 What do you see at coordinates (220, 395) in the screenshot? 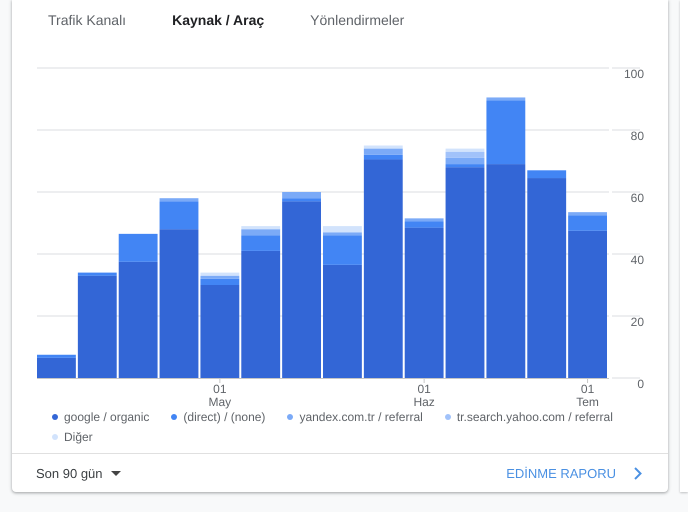
I see `x-axis-label: 01 May` at bounding box center [220, 395].